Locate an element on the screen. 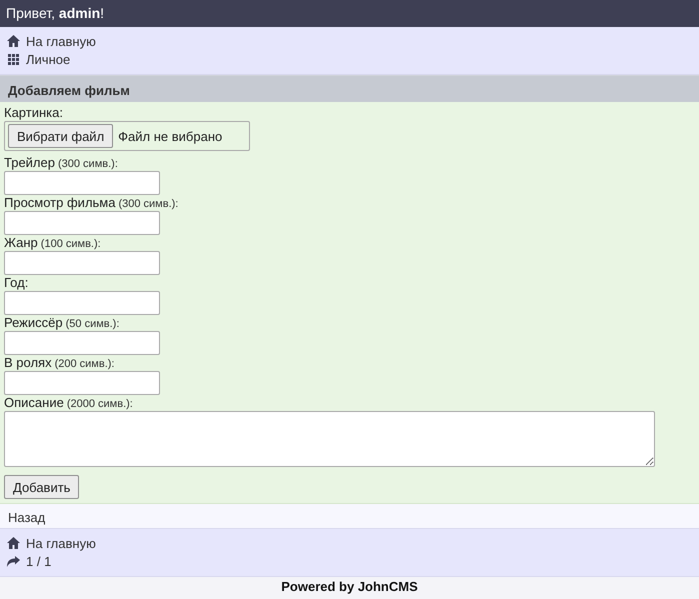 The image size is (699, 599). forward-arrow-icon is located at coordinates (13, 561).